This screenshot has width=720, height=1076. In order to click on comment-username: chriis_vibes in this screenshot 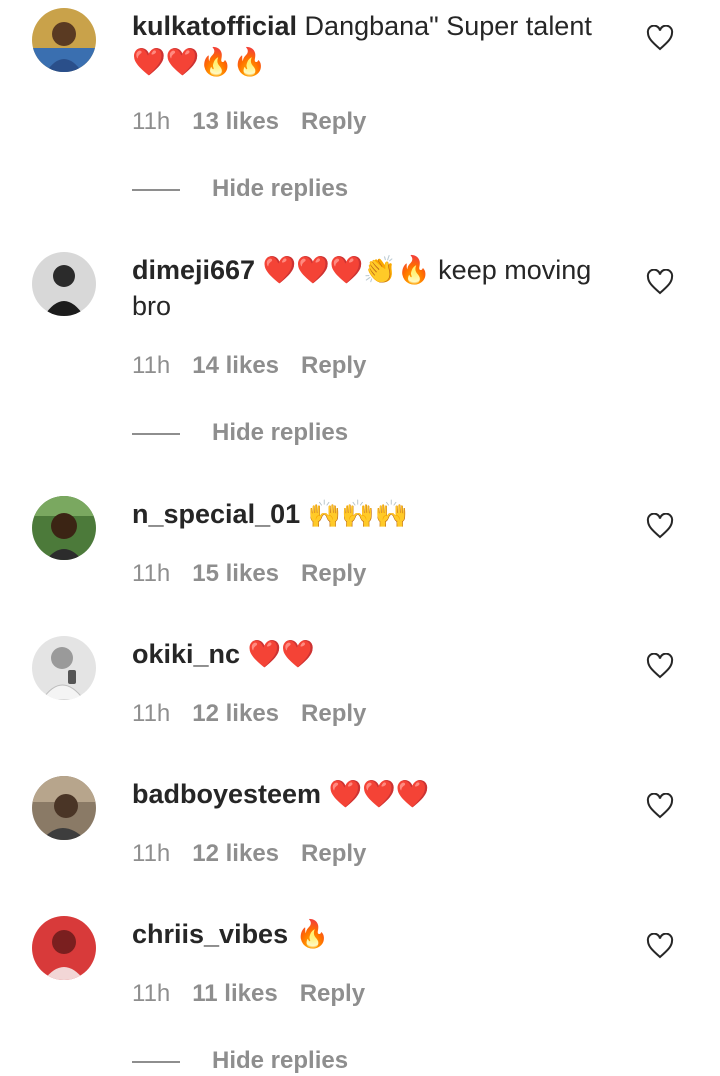, I will do `click(210, 934)`.